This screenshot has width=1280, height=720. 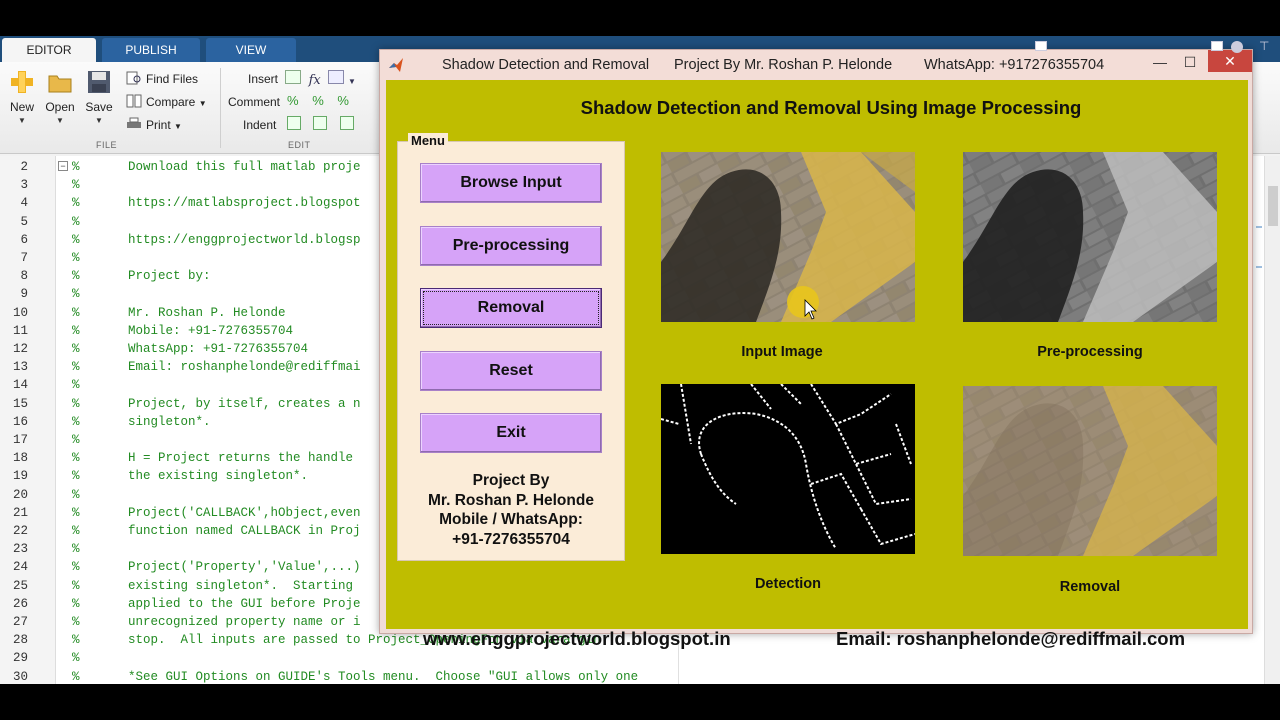 I want to click on exit-button: Exit, so click(x=511, y=433).